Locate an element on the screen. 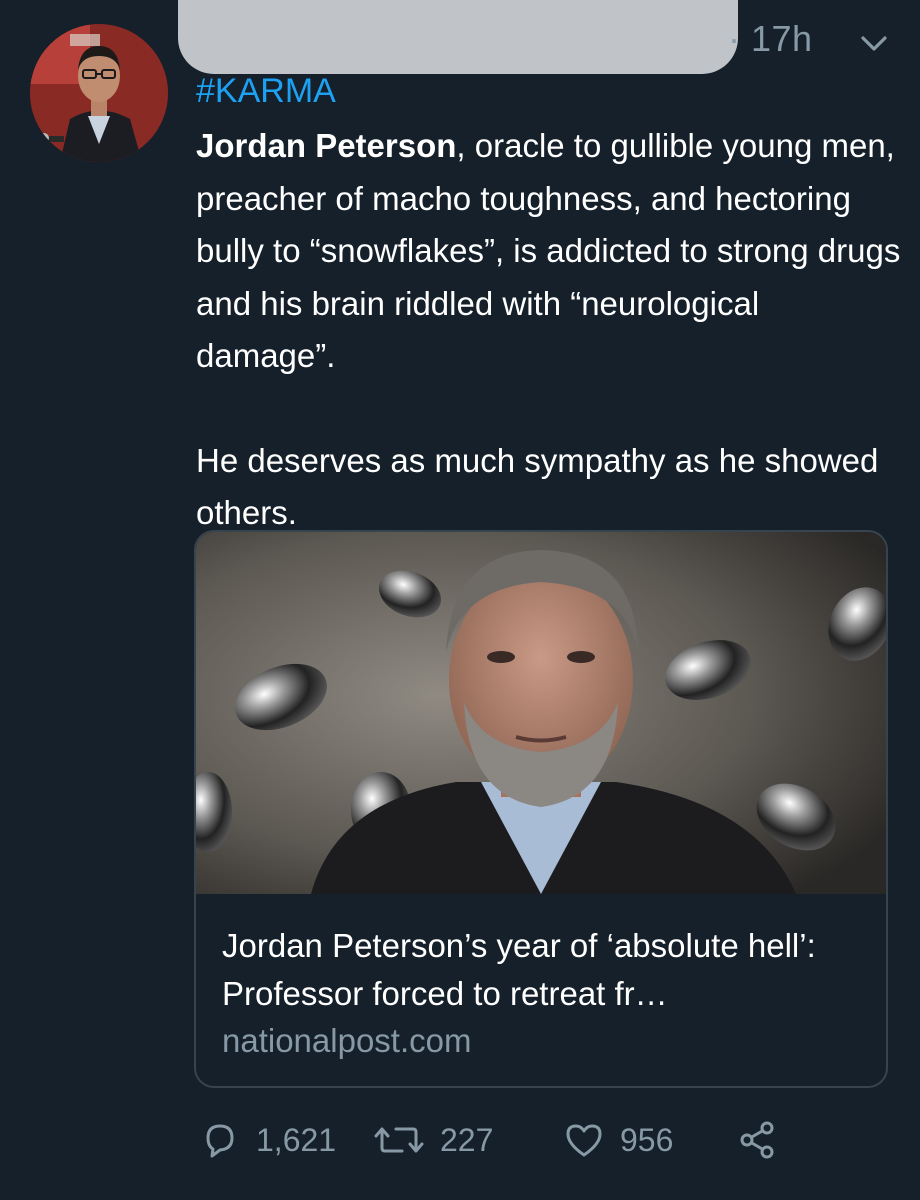  retweet-button: 227 is located at coordinates (432, 1140).